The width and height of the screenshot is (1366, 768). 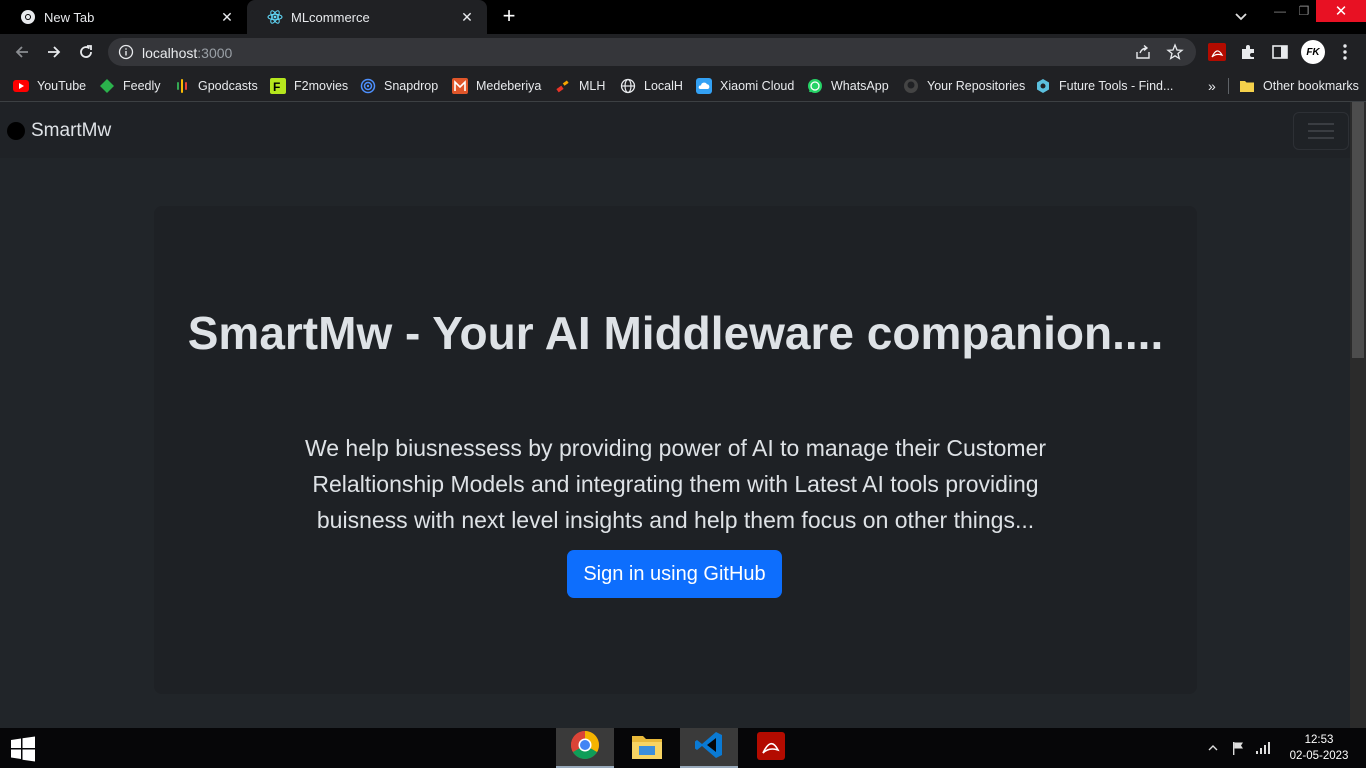 What do you see at coordinates (683, 17) in the screenshot?
I see `tab-strip: New Tab ✕ MLcommerce ✕ + — ❐ ✕` at bounding box center [683, 17].